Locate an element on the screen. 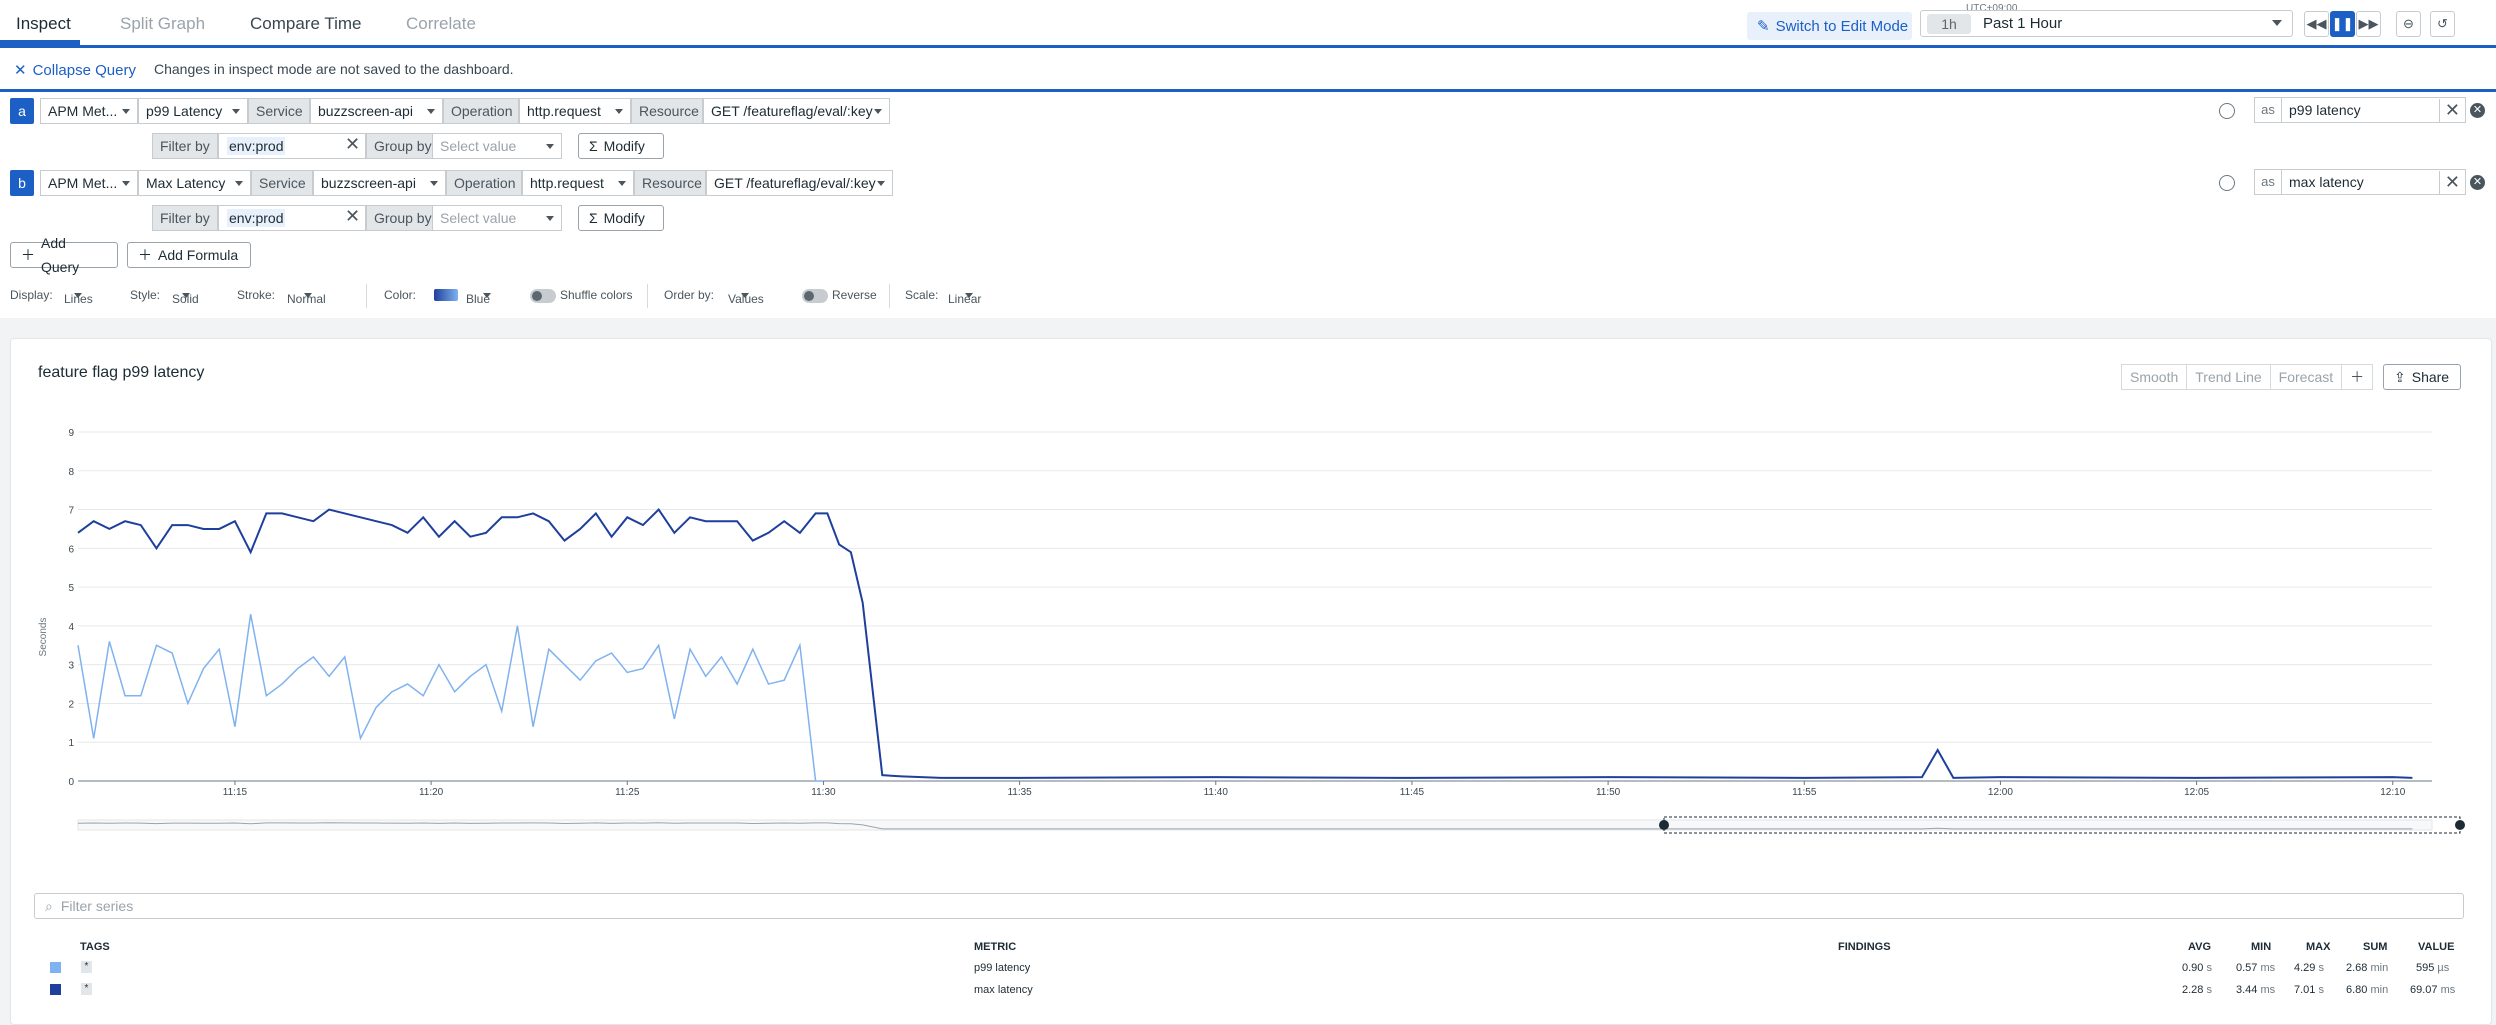  tab-inspect: Inspect is located at coordinates (43, 24).